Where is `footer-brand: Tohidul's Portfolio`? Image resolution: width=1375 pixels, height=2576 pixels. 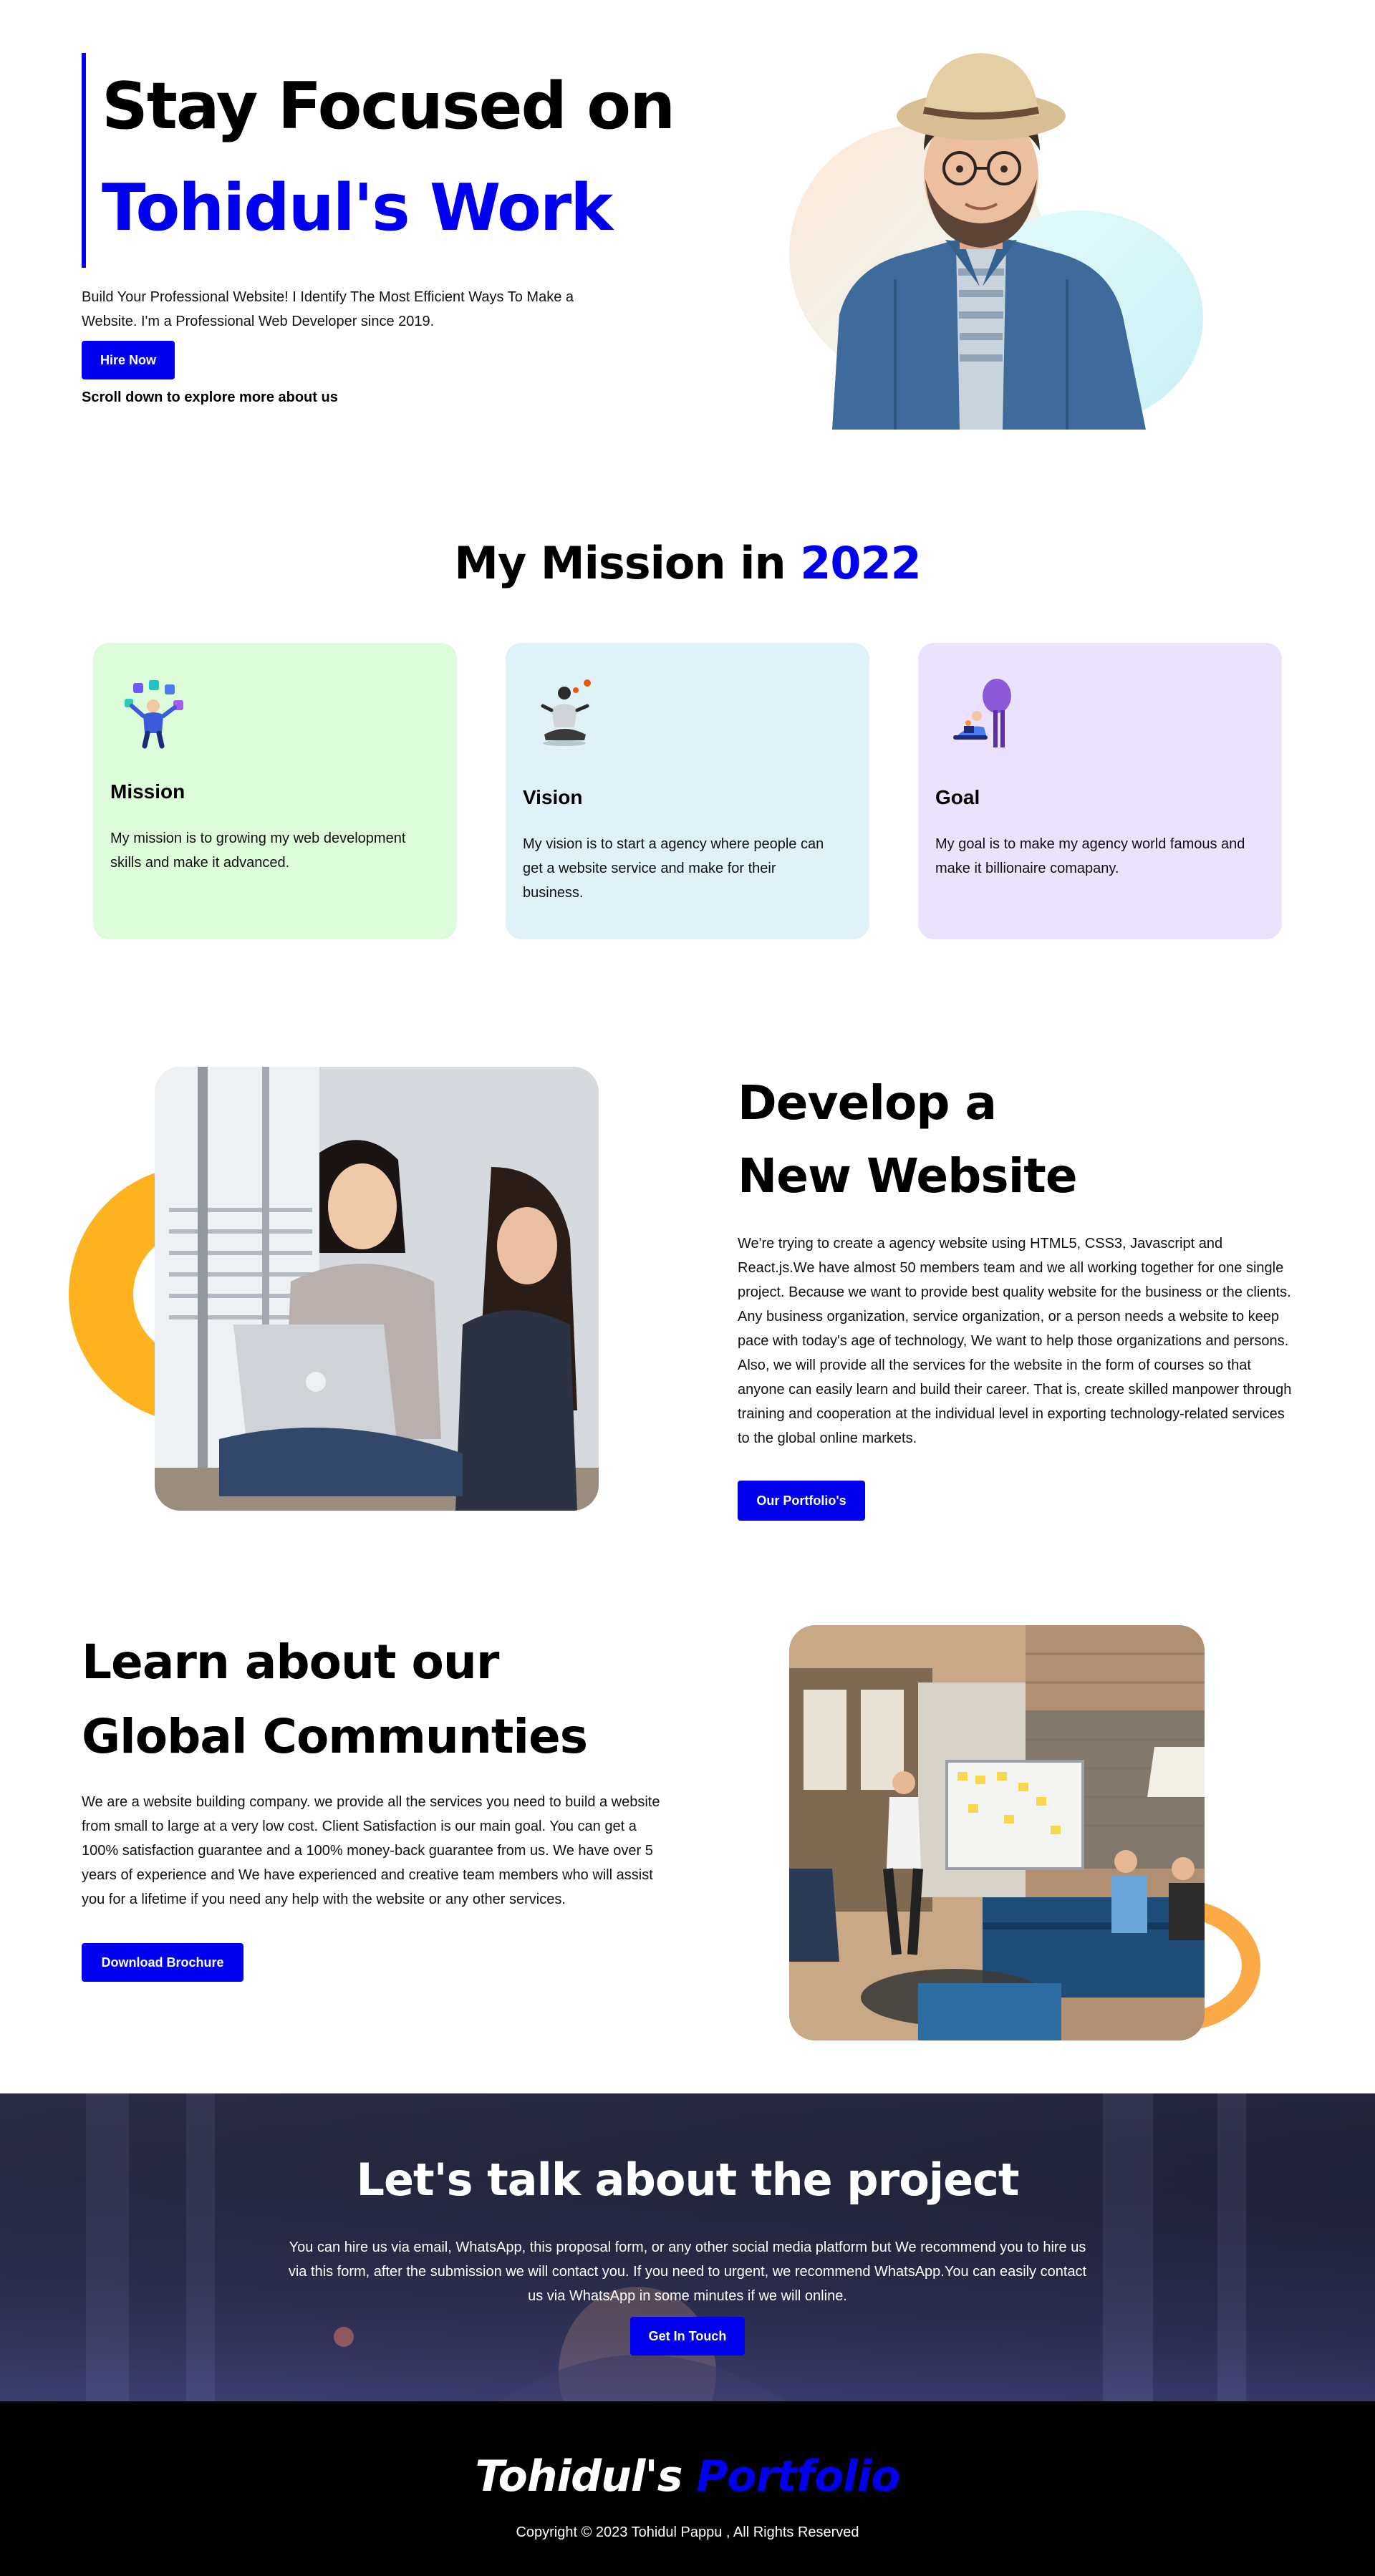
footer-brand: Tohidul's Portfolio is located at coordinates (688, 2477).